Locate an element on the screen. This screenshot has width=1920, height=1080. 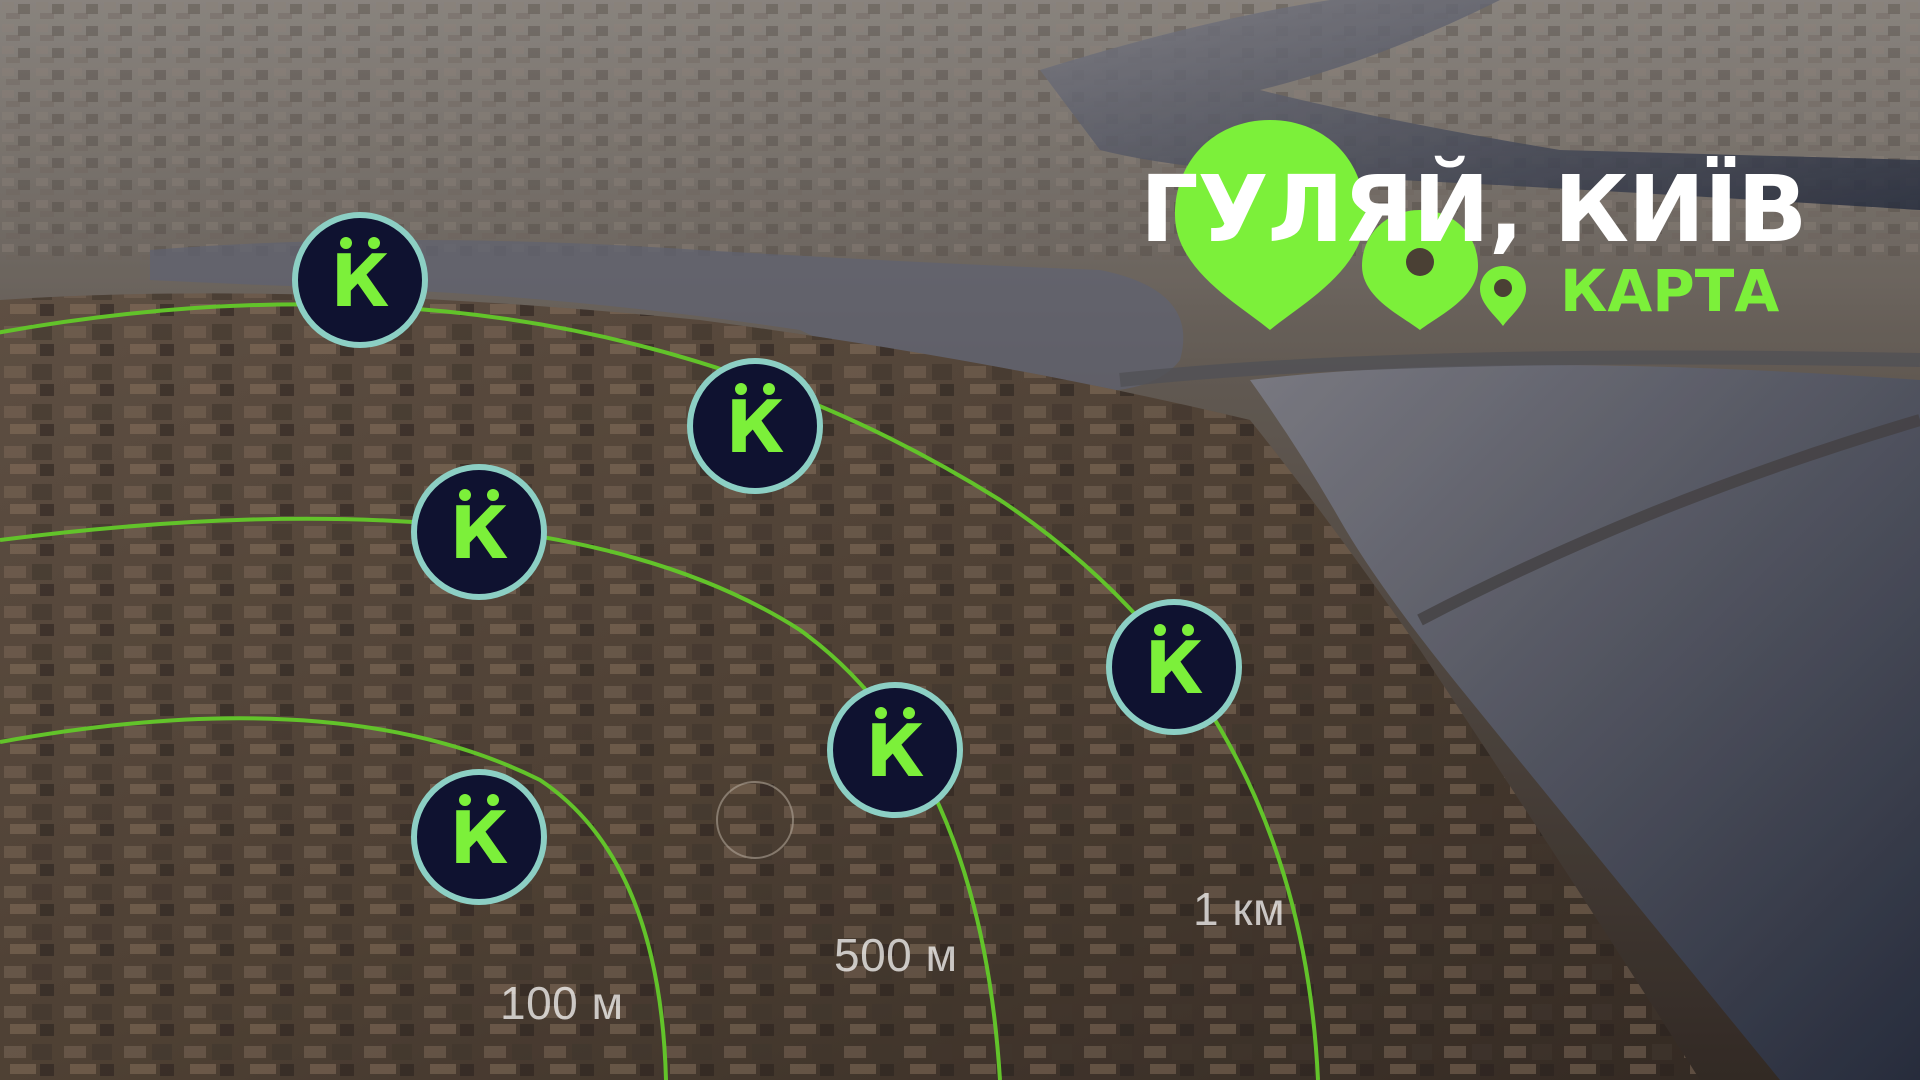
ring-label-100m: 100 м is located at coordinates (562, 1003).